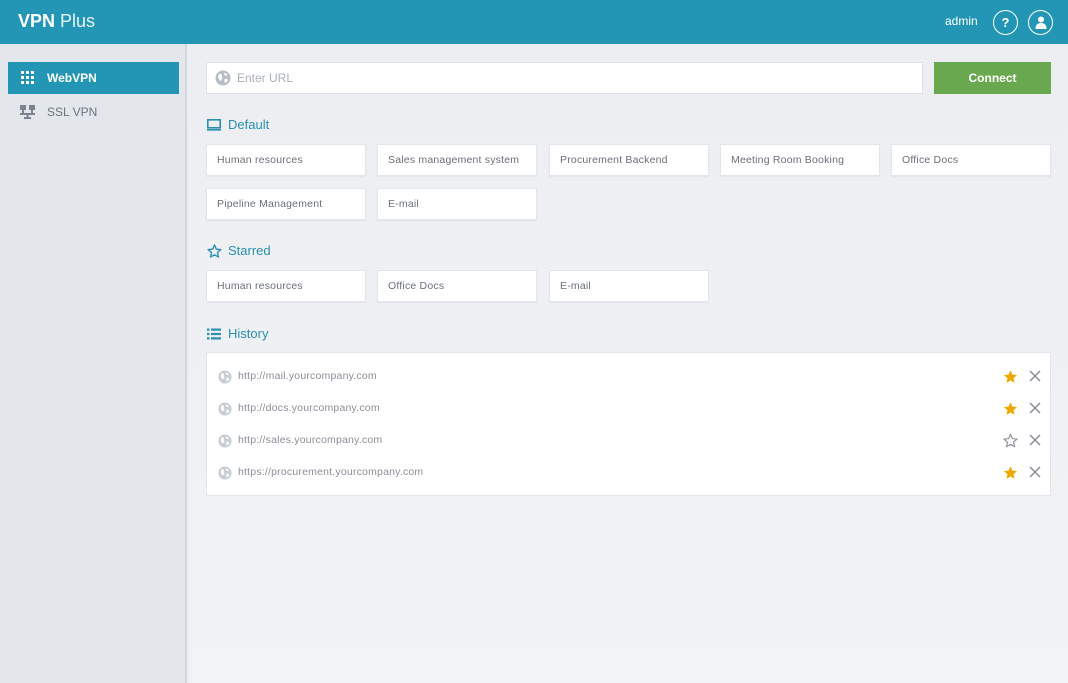 This screenshot has height=683, width=1068. What do you see at coordinates (310, 440) in the screenshot?
I see `history-url: http://sales.yourcompany.com` at bounding box center [310, 440].